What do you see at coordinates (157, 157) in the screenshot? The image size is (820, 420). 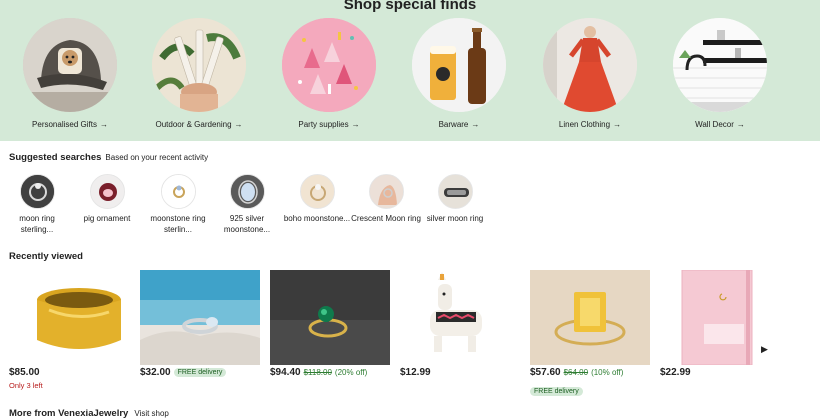 I see `suggested-searches-subtitle: Based on your recent activity` at bounding box center [157, 157].